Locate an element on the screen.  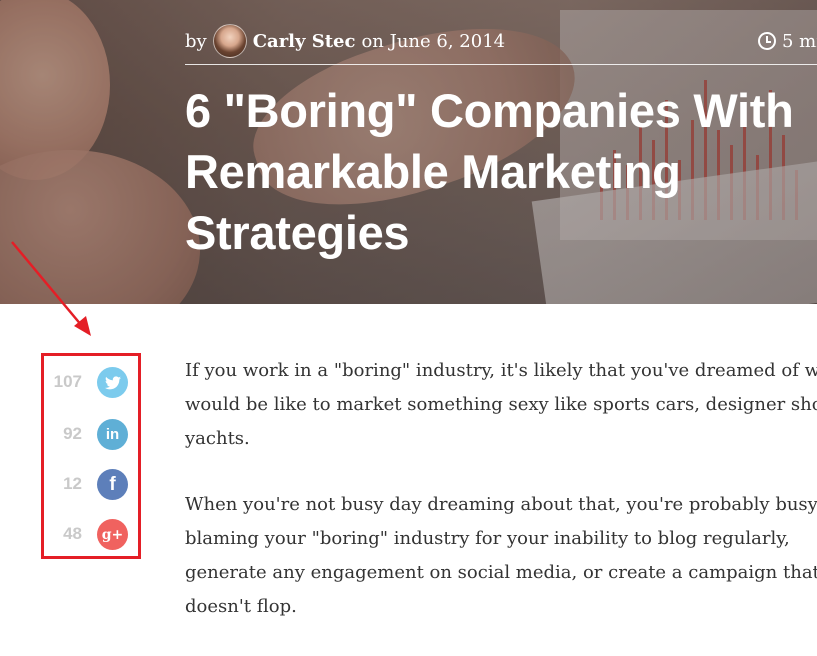
share-row-linkedin: 92 in is located at coordinates (91, 434).